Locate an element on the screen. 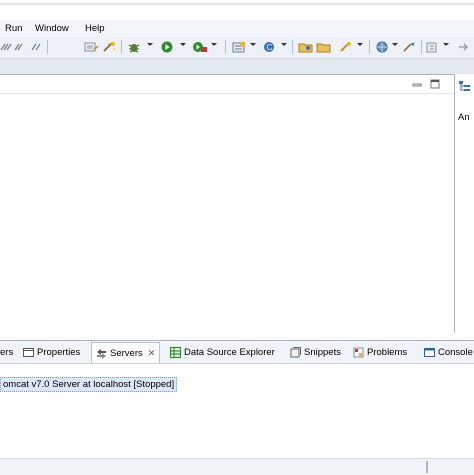 The height and width of the screenshot is (475, 474). tab-markers-label: ers is located at coordinates (7, 352).